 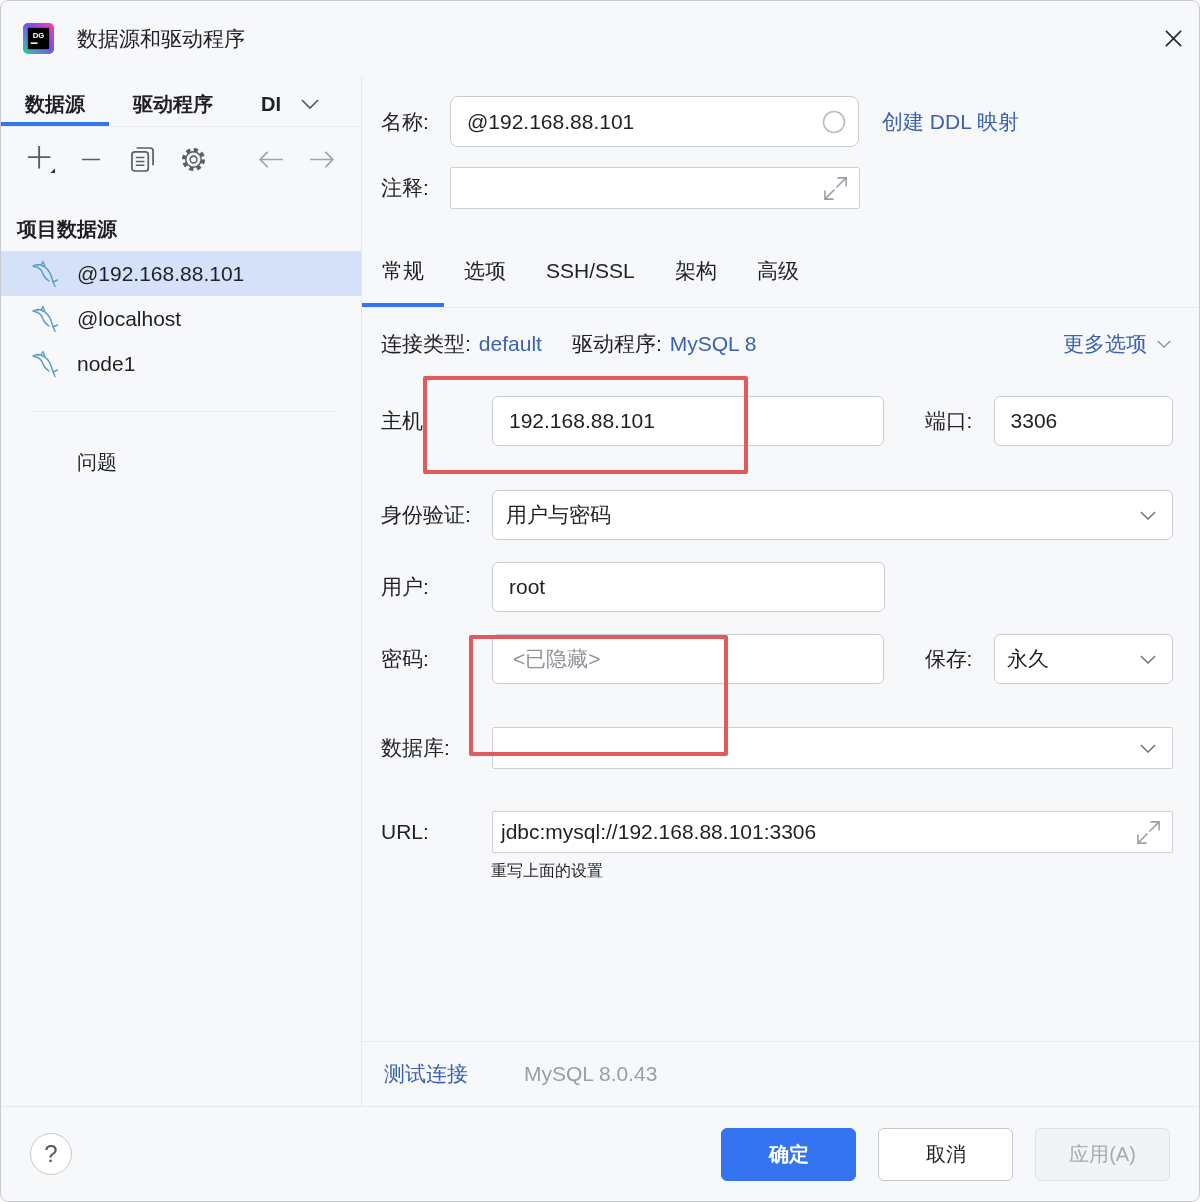 What do you see at coordinates (591, 1074) in the screenshot?
I see `server-version-text: MySQL 8.0.43` at bounding box center [591, 1074].